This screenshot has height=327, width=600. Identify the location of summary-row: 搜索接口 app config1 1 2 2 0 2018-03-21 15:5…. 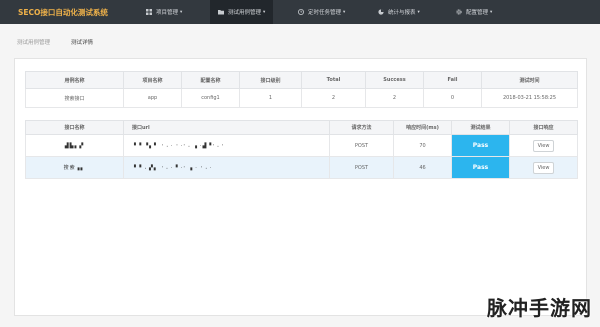
(301, 98).